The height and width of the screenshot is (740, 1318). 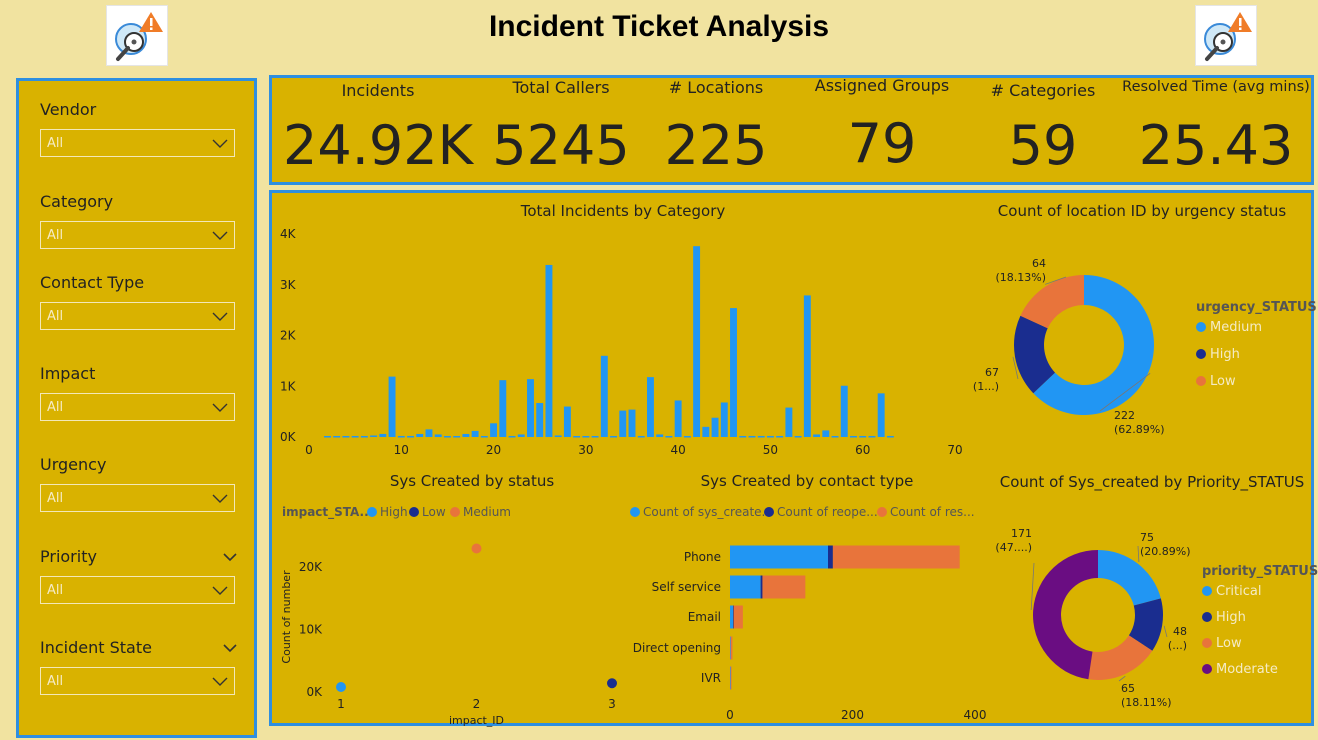 I want to click on filter-incident-state: Incident State All, so click(x=138, y=666).